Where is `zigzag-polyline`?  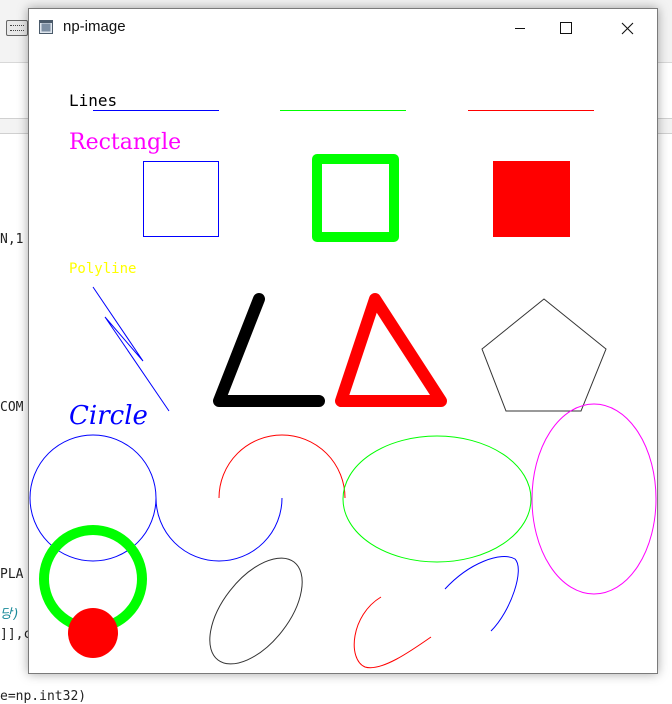
zigzag-polyline is located at coordinates (131, 349).